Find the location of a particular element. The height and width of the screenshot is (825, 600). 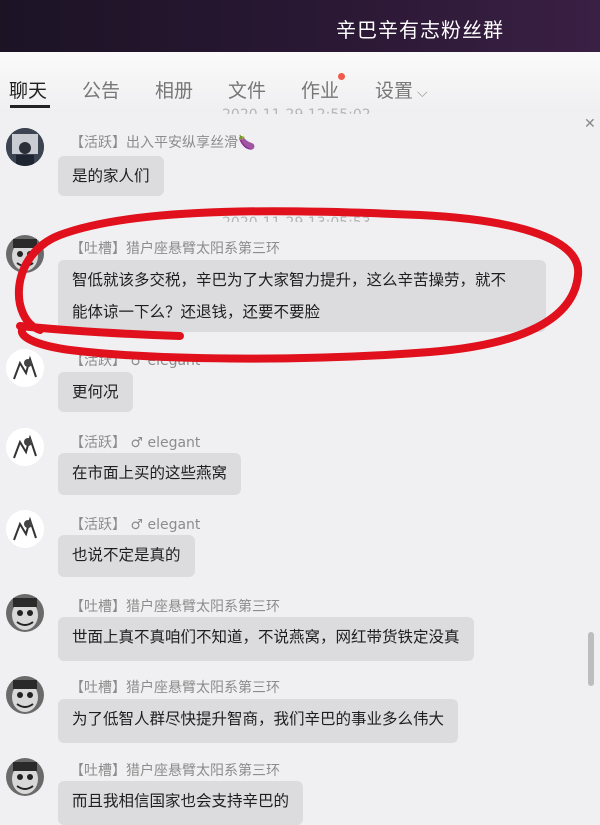

tab-files: 文件 is located at coordinates (247, 89).